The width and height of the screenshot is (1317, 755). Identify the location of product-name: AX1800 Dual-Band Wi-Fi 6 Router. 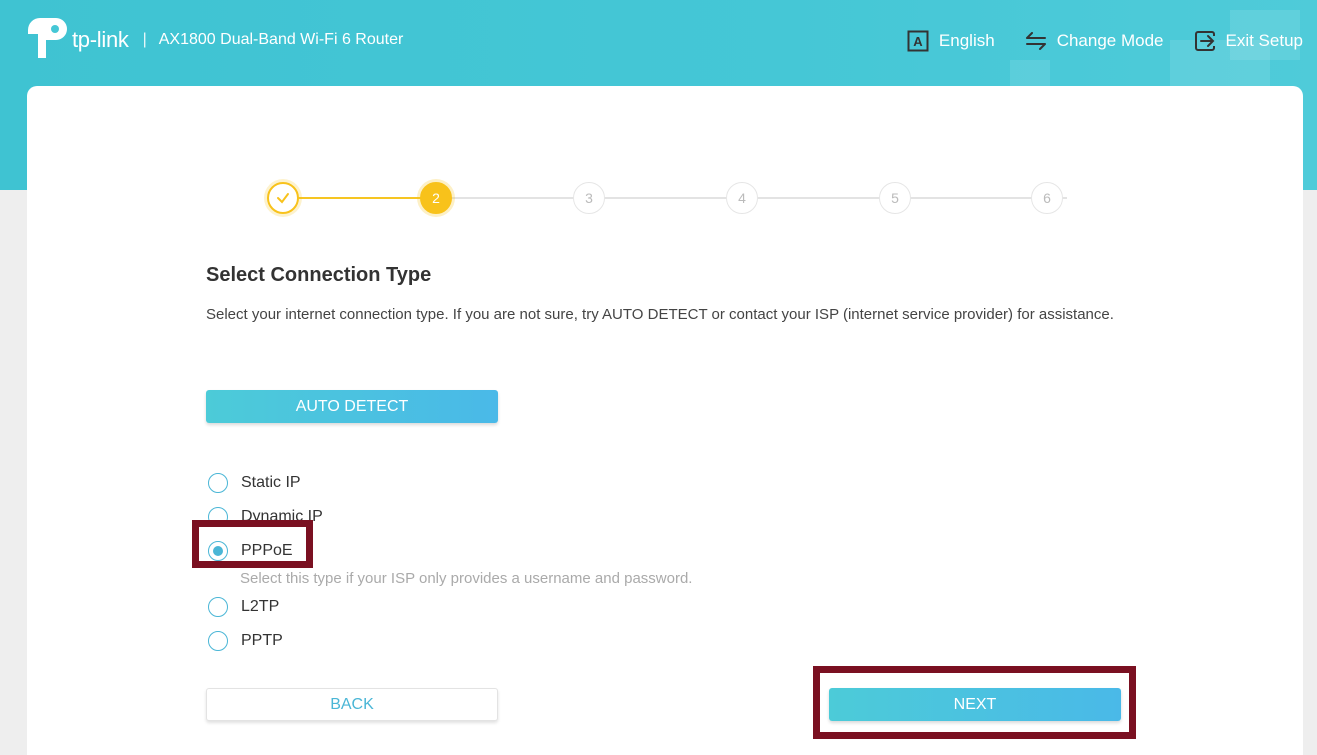
(281, 39).